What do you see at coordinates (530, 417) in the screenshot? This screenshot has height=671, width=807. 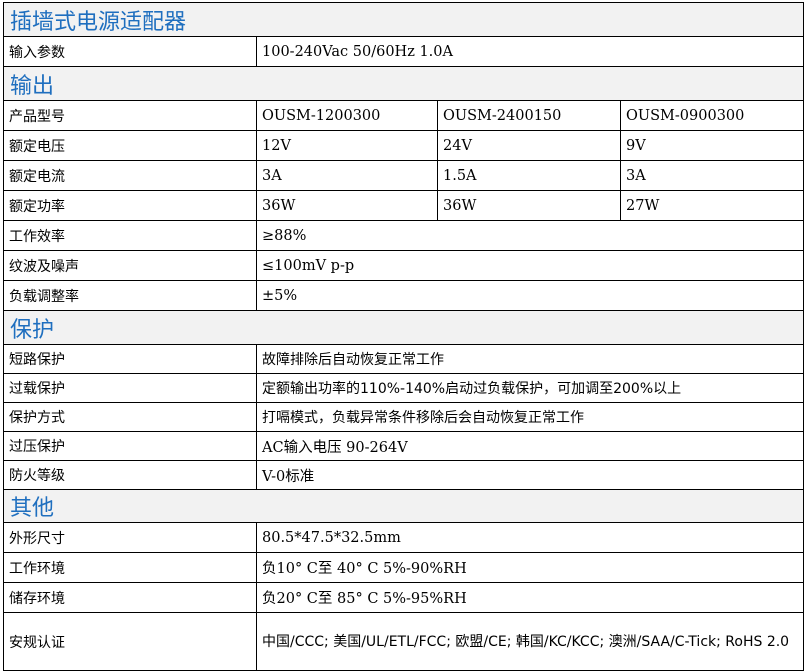 I see `row-value: 打嗝模式，负载异常条件移除后会自动恢复正常工作` at bounding box center [530, 417].